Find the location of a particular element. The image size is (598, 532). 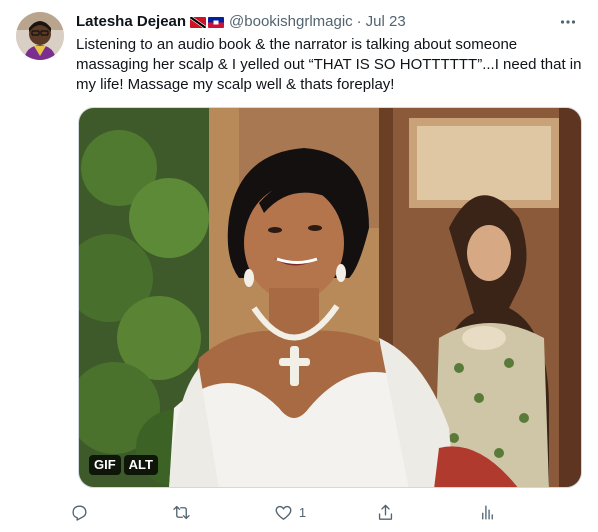

like-count: 1 is located at coordinates (302, 512).